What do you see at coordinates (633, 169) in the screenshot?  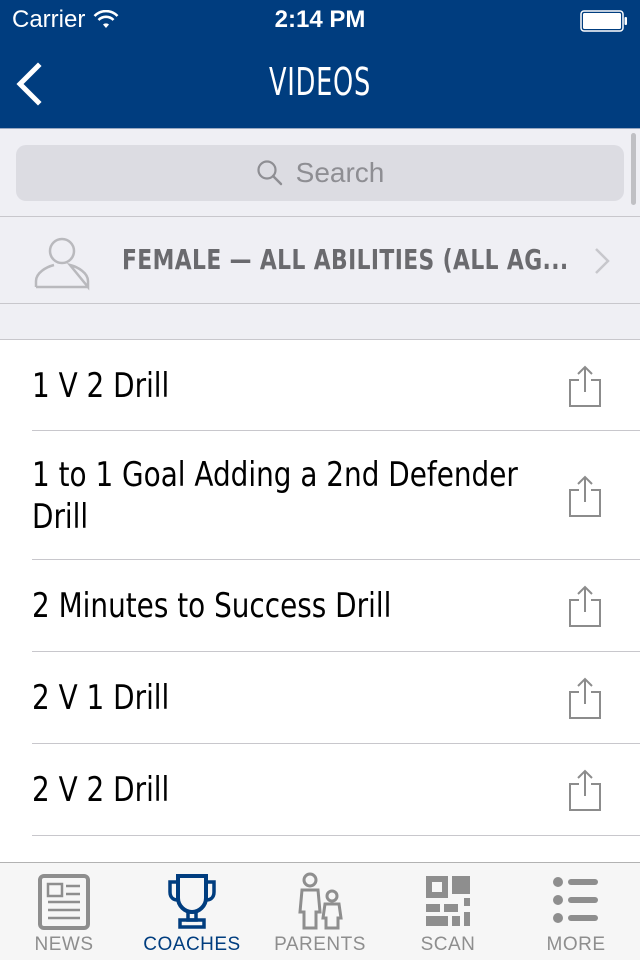 I see `scrollbar` at bounding box center [633, 169].